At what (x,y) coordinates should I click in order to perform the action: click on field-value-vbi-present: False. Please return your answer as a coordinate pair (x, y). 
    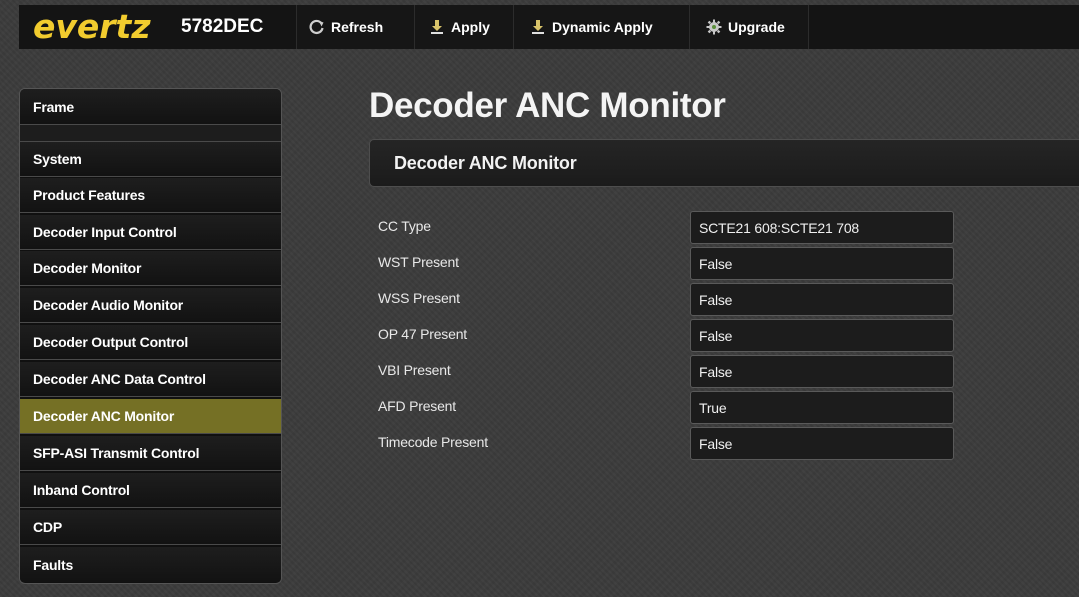
    Looking at the image, I should click on (822, 371).